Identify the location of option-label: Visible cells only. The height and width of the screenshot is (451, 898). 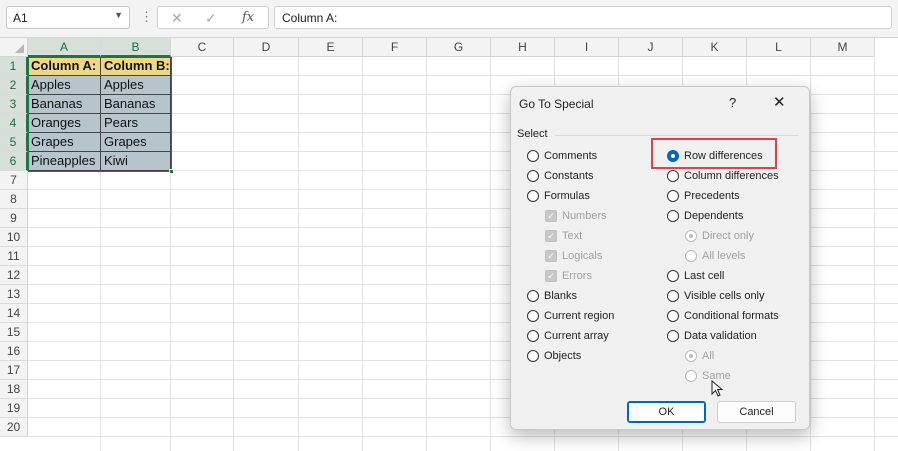
(724, 296).